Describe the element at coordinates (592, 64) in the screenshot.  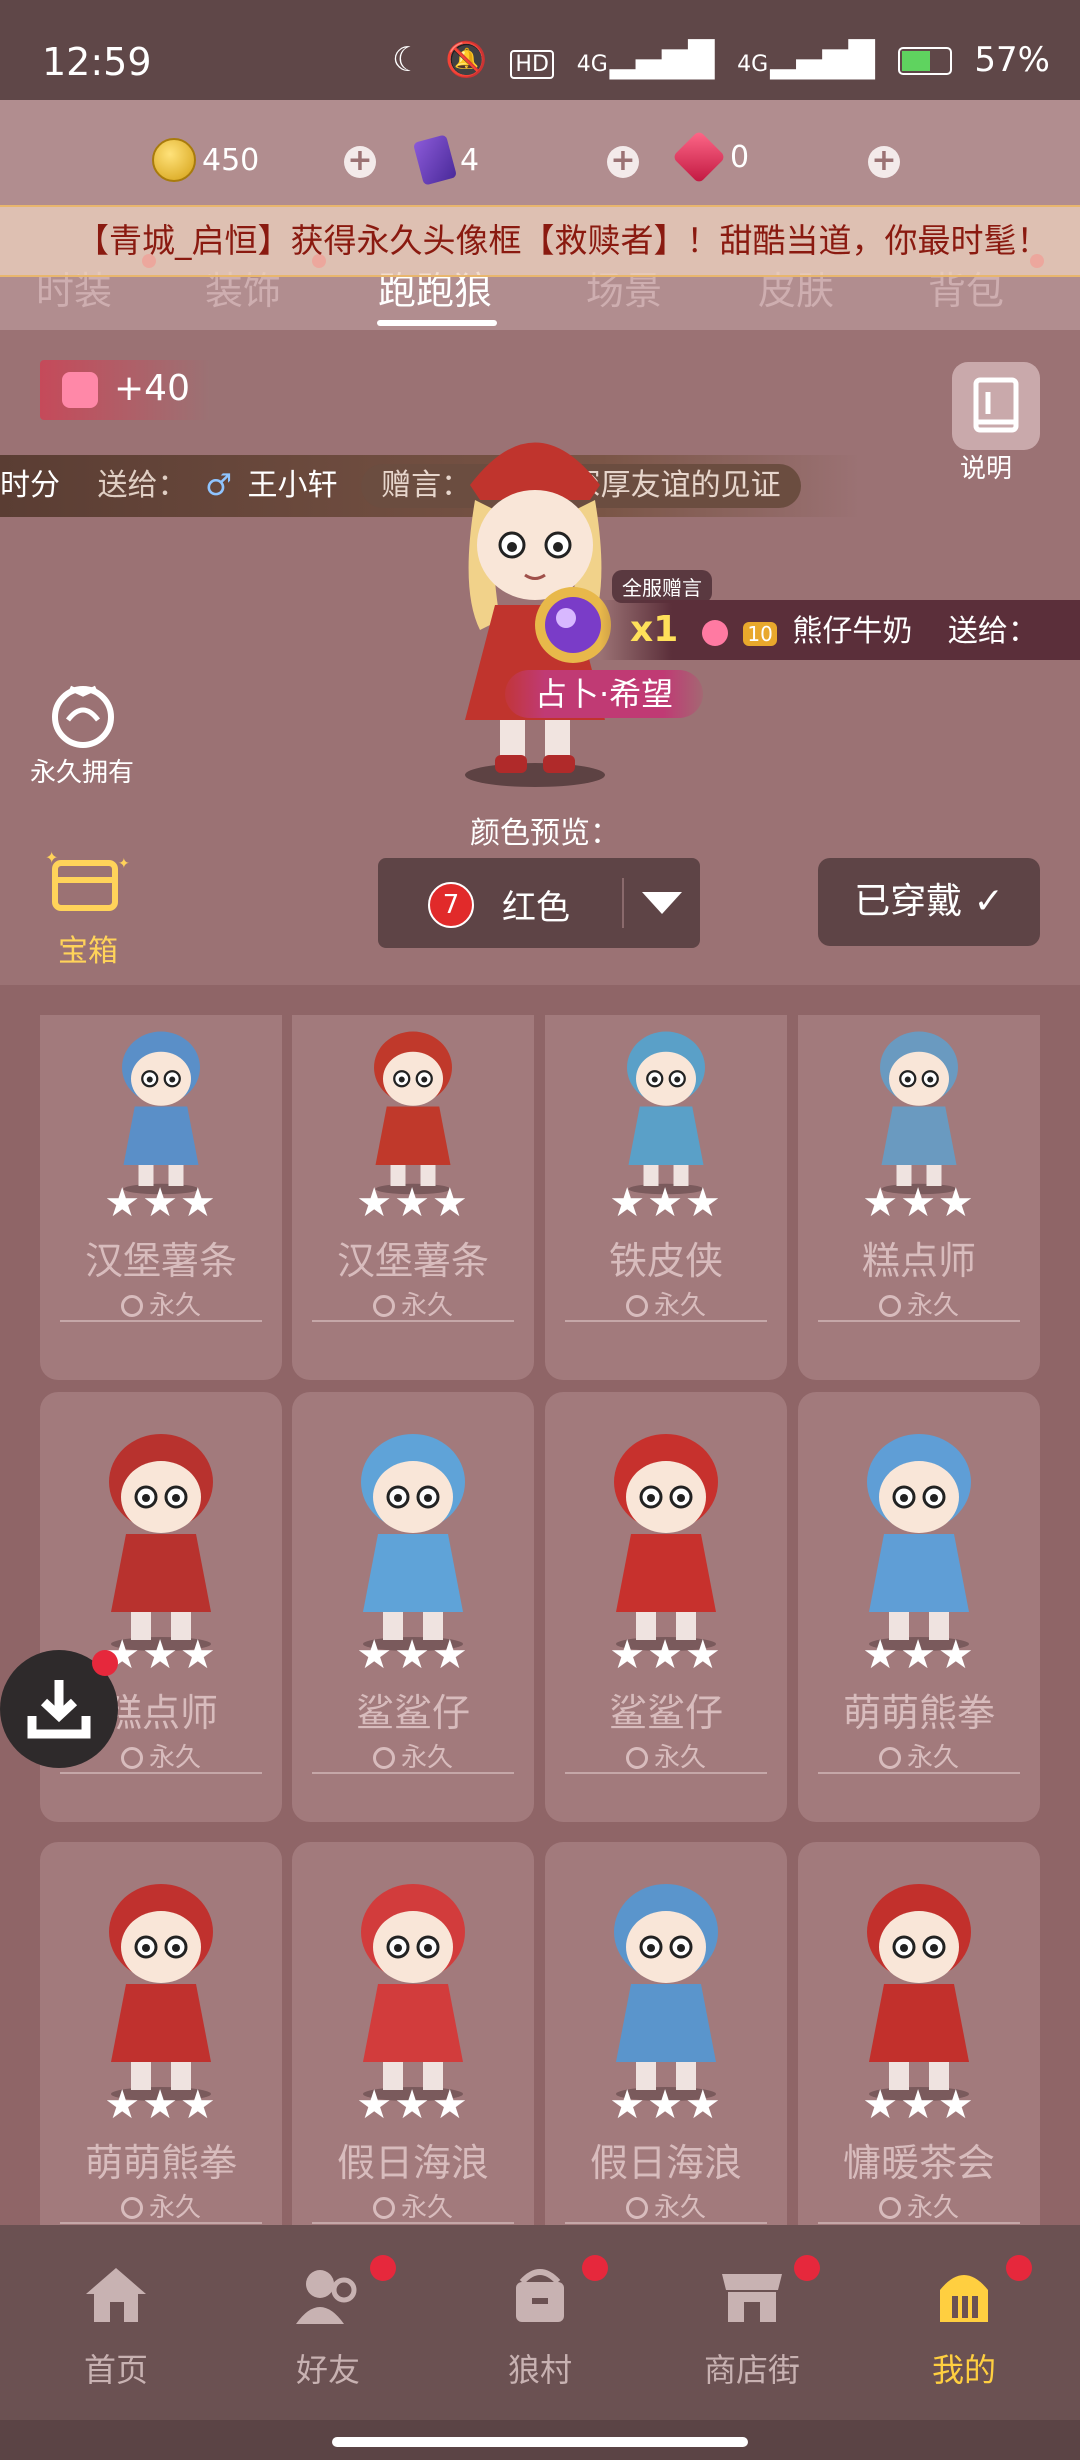
I see `network-4g-icon: 4G` at that location.